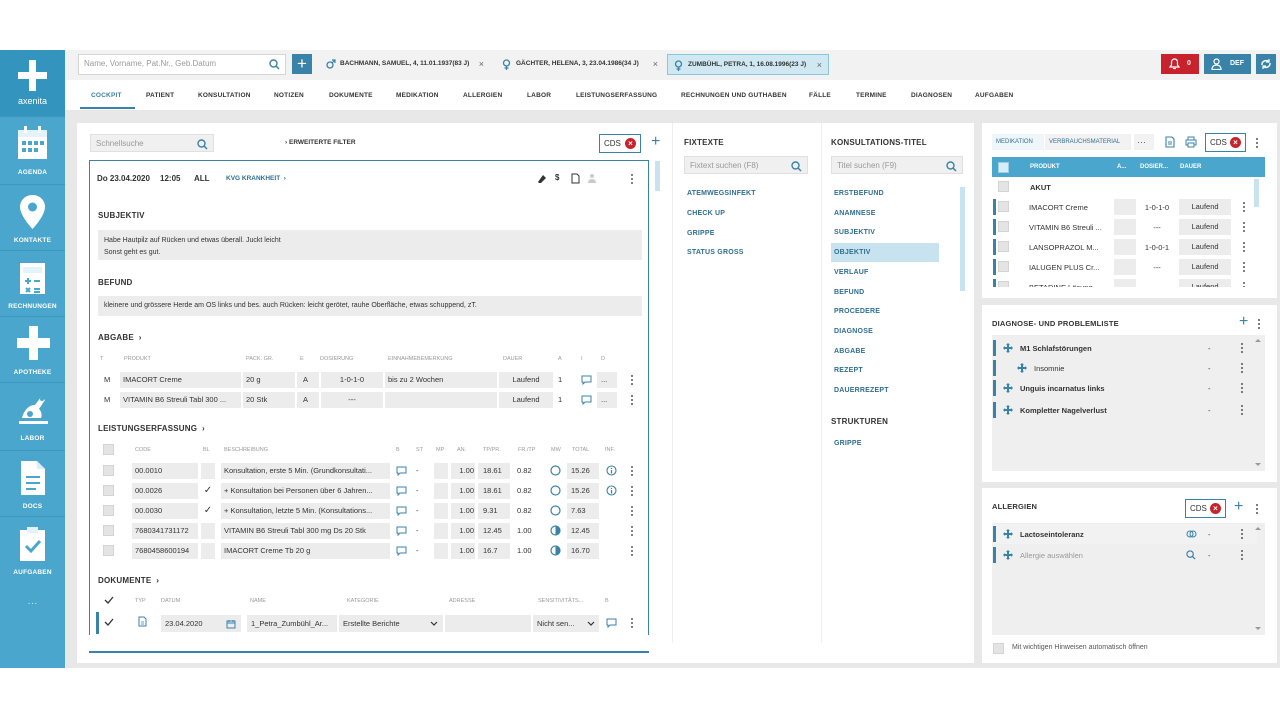 This screenshot has width=1280, height=720. Describe the element at coordinates (897, 165) in the screenshot. I see `title-search-input: Titel suchen (F9)` at that location.